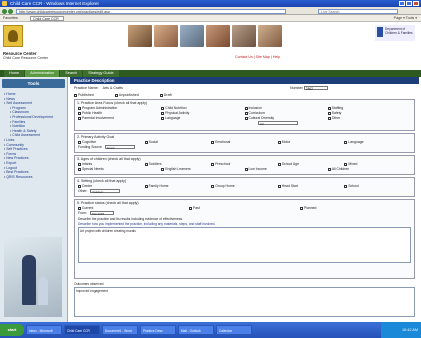  Describe the element at coordinates (12, 330) in the screenshot. I see `start-button: start` at that location.